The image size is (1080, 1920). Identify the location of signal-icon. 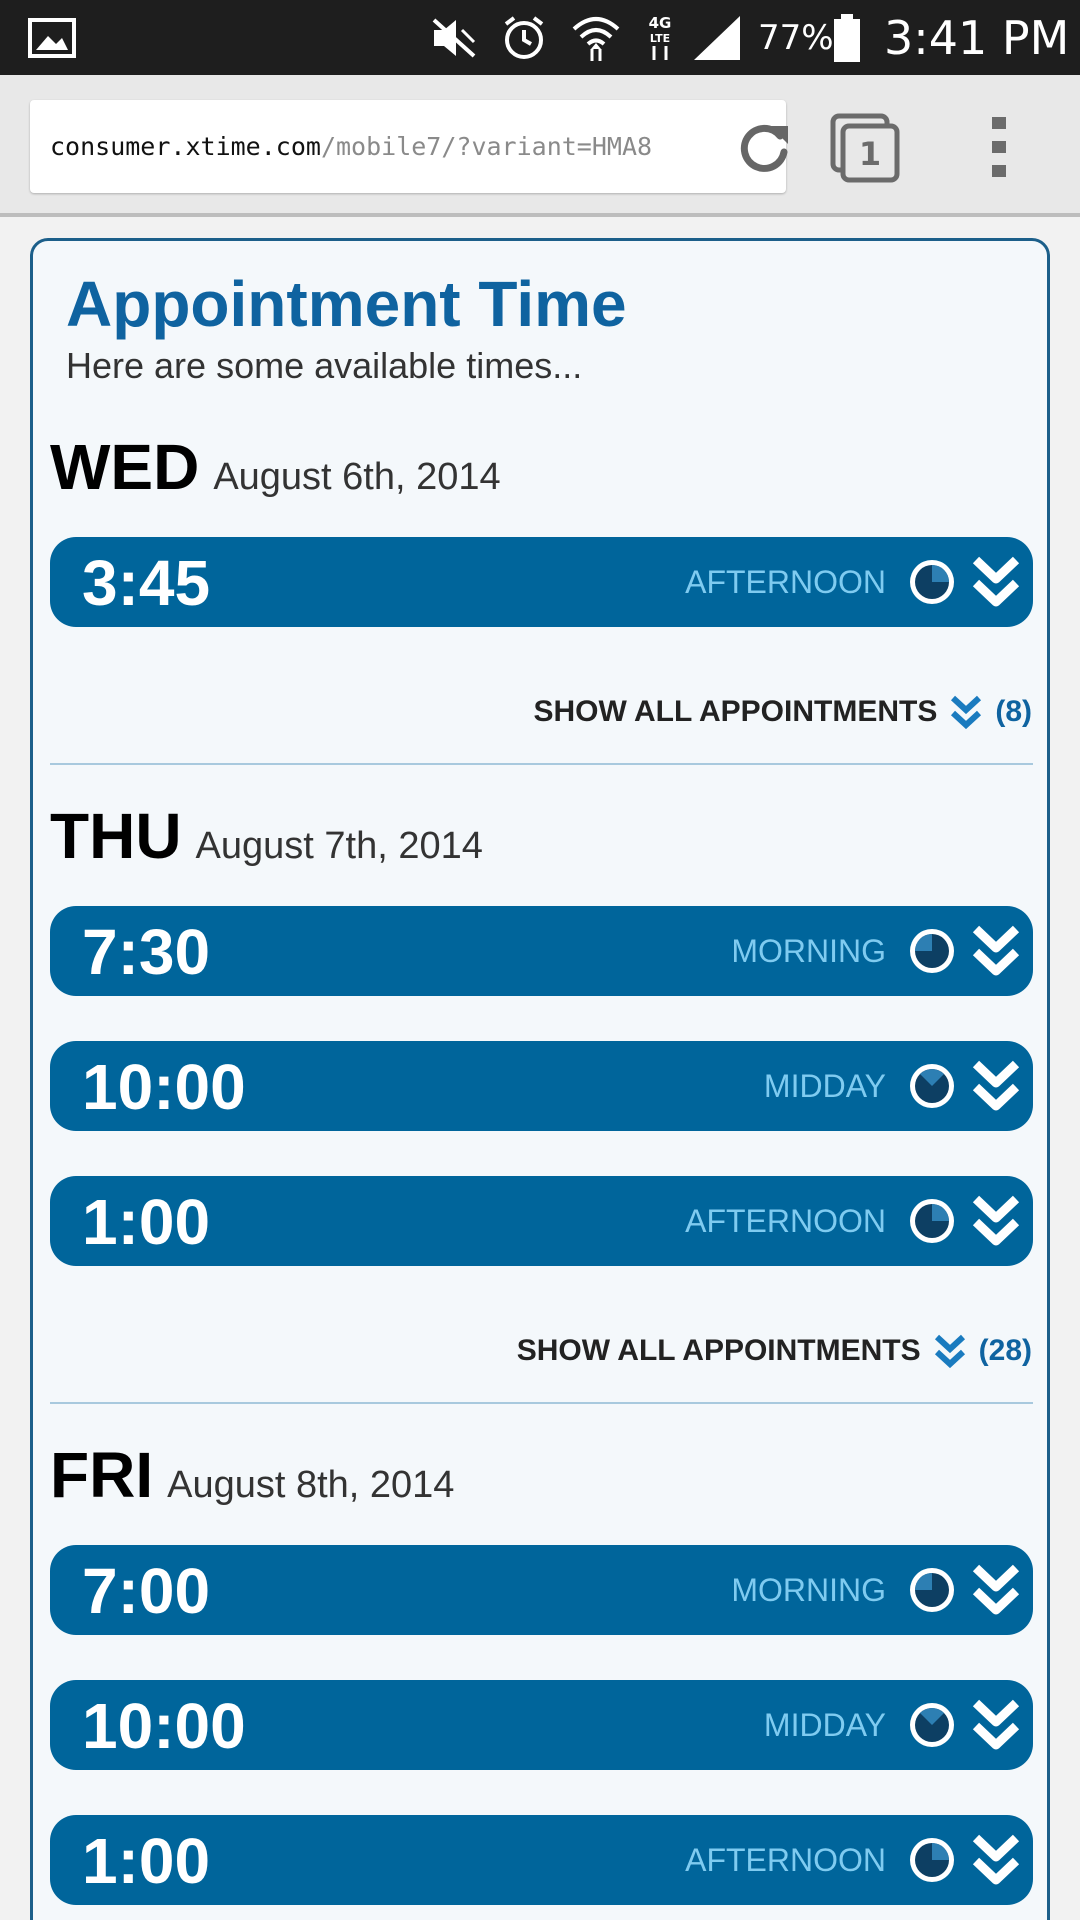
(718, 37).